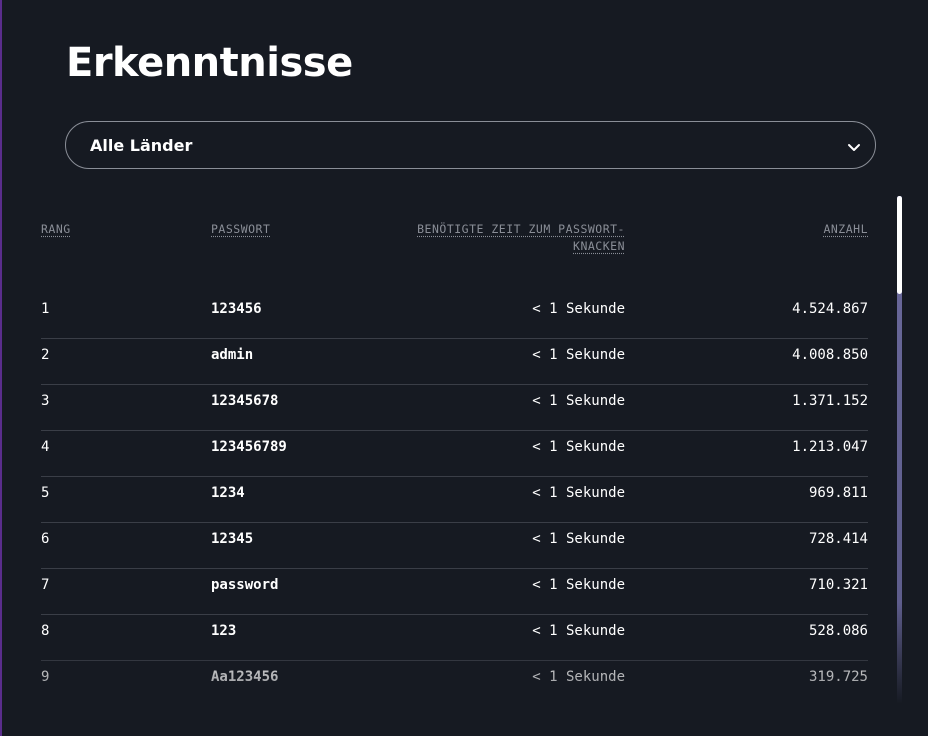 The image size is (928, 736). Describe the element at coordinates (209, 63) in the screenshot. I see `page-title: Erkenntnisse` at that location.